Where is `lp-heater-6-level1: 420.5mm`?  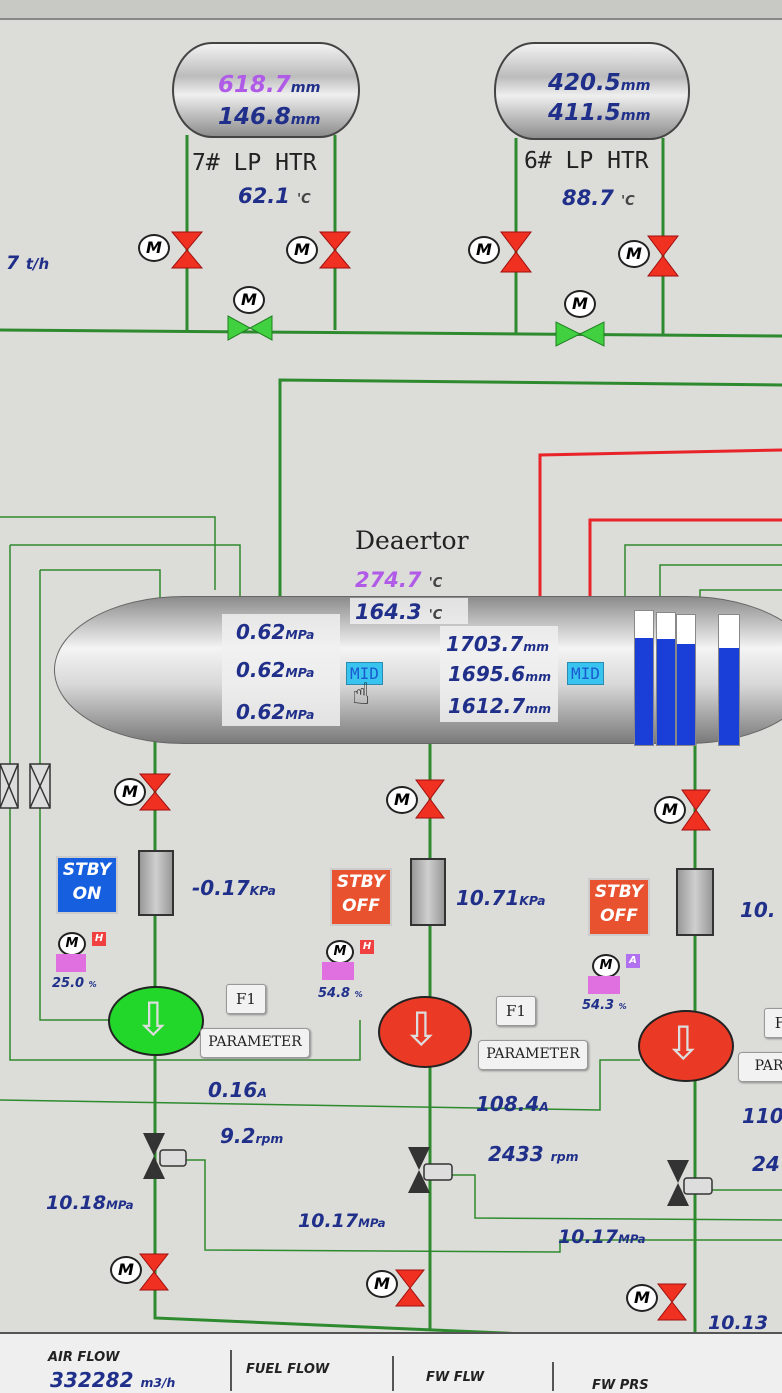
lp-heater-6-level1: 420.5mm is located at coordinates (599, 83).